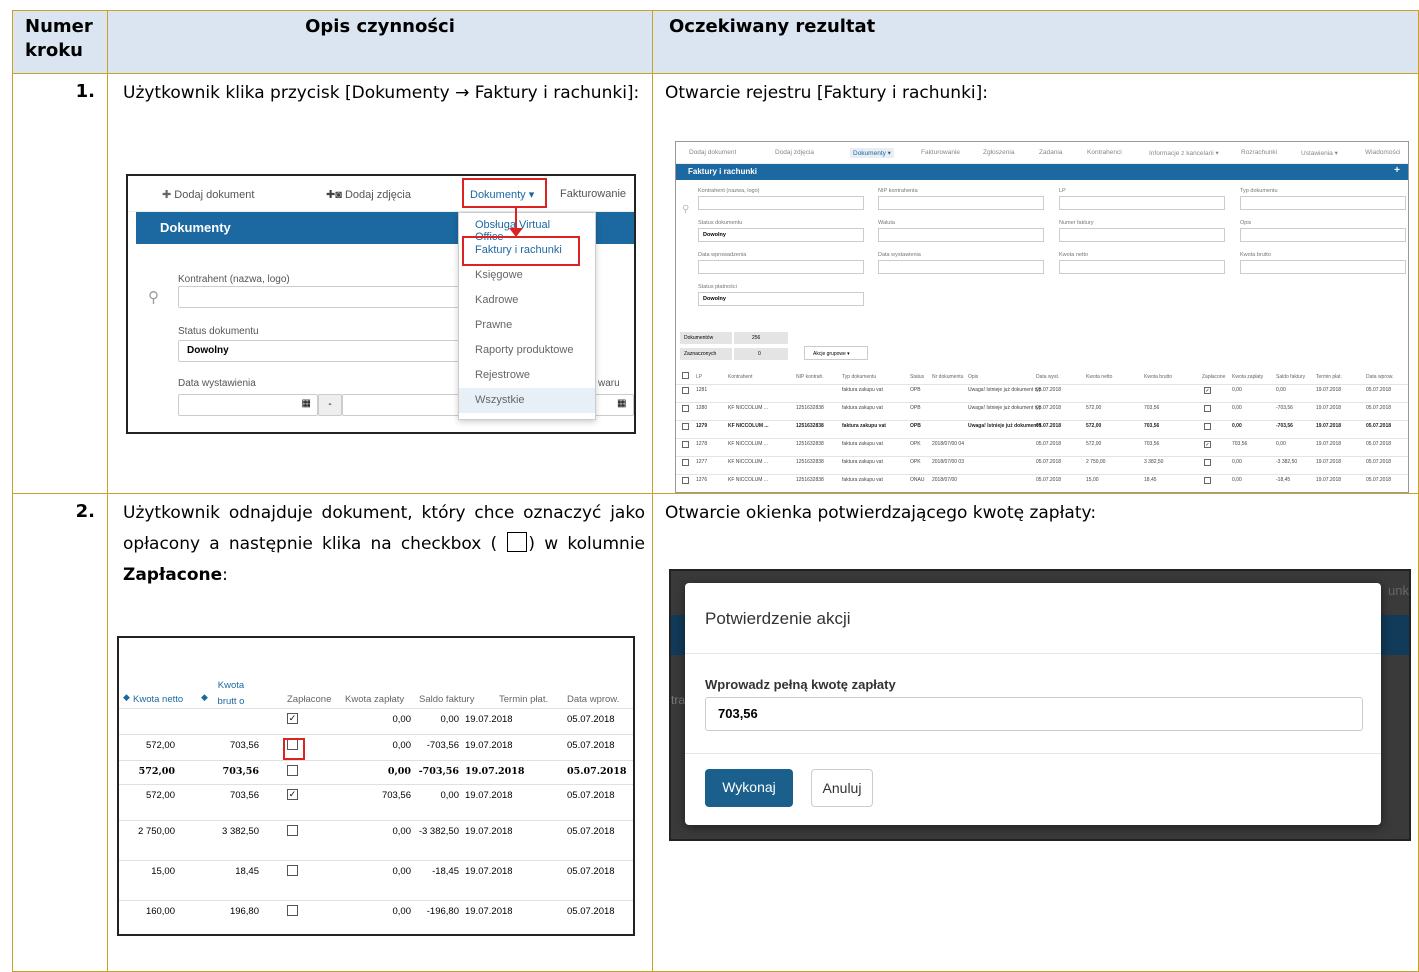 The height and width of the screenshot is (972, 1419). I want to click on nav-item: Fakturowanie, so click(940, 152).